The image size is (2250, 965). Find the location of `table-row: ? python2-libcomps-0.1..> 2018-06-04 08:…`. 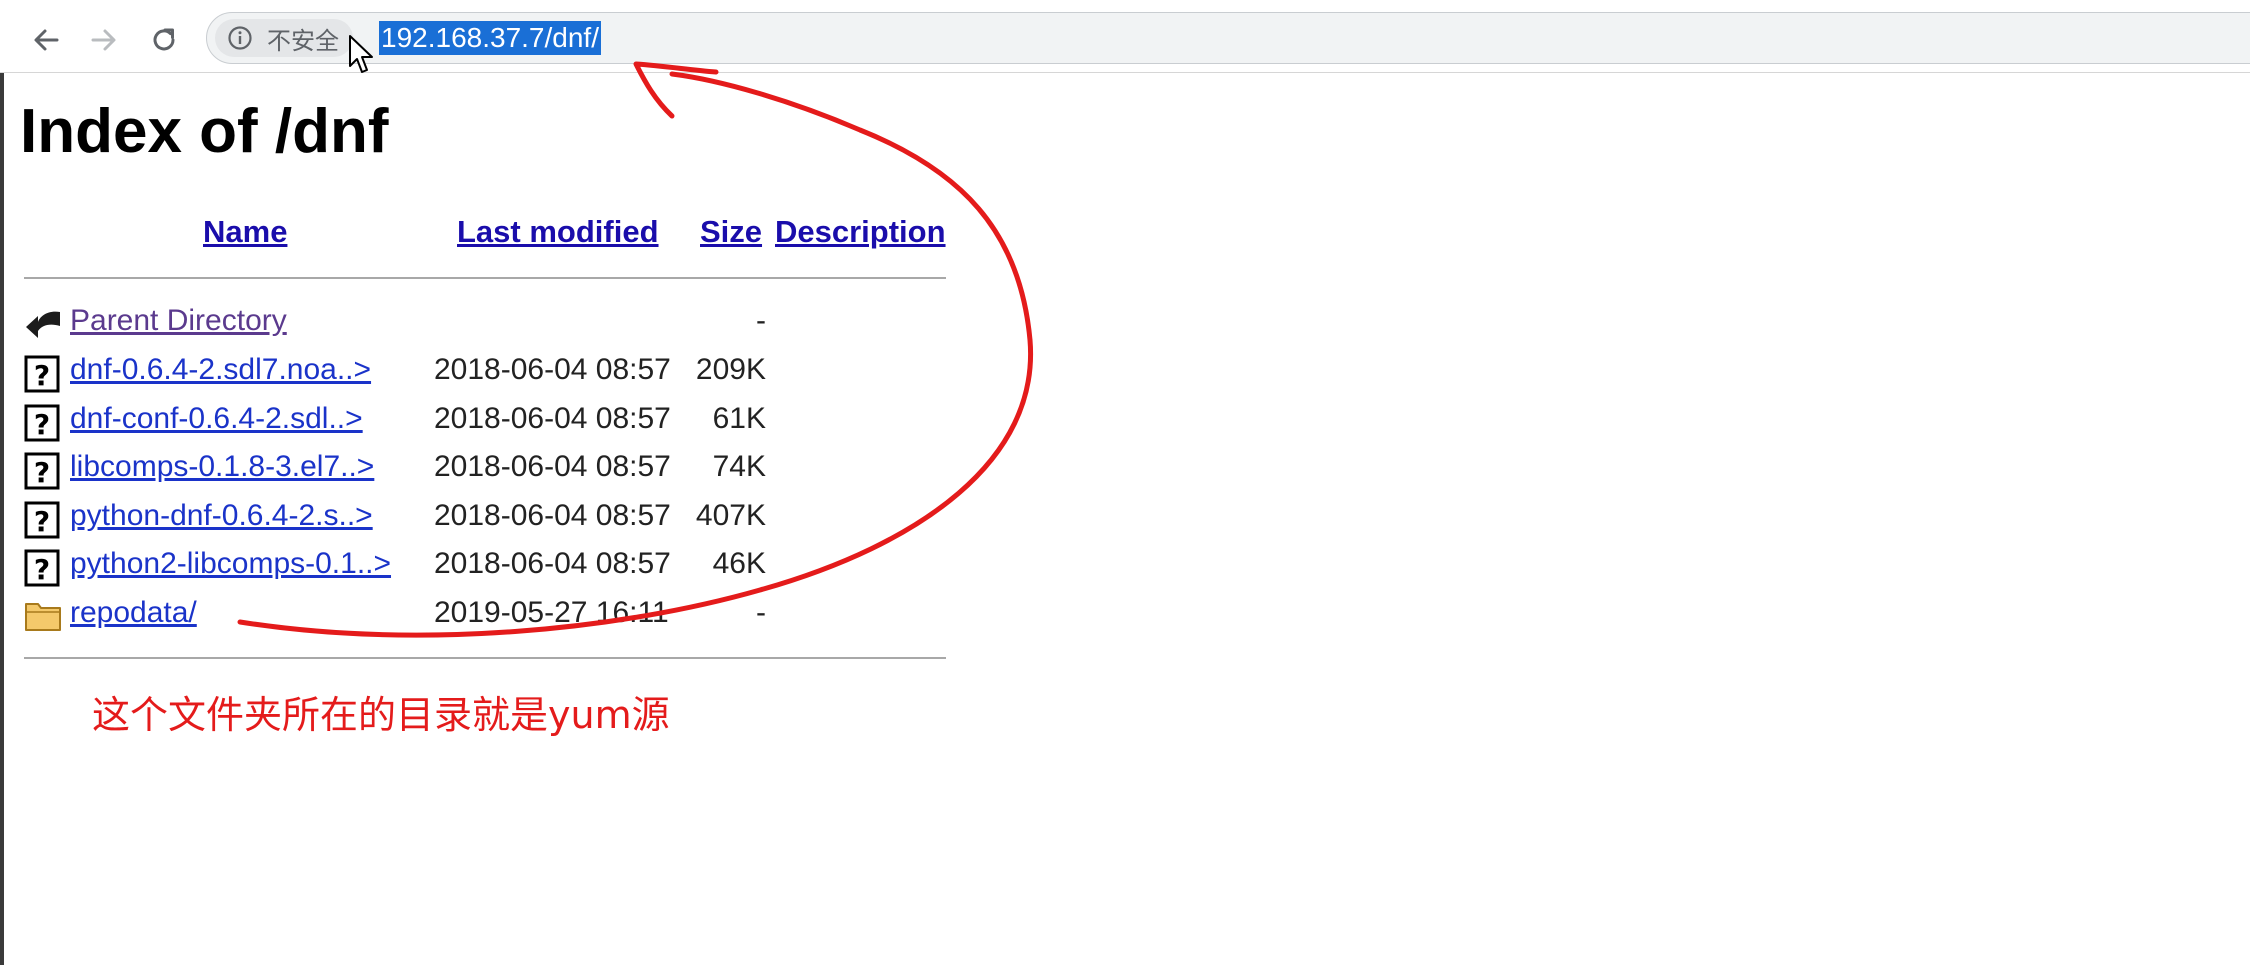

table-row: ? python2-libcomps-0.1..> 2018-06-04 08:… is located at coordinates (489, 567).